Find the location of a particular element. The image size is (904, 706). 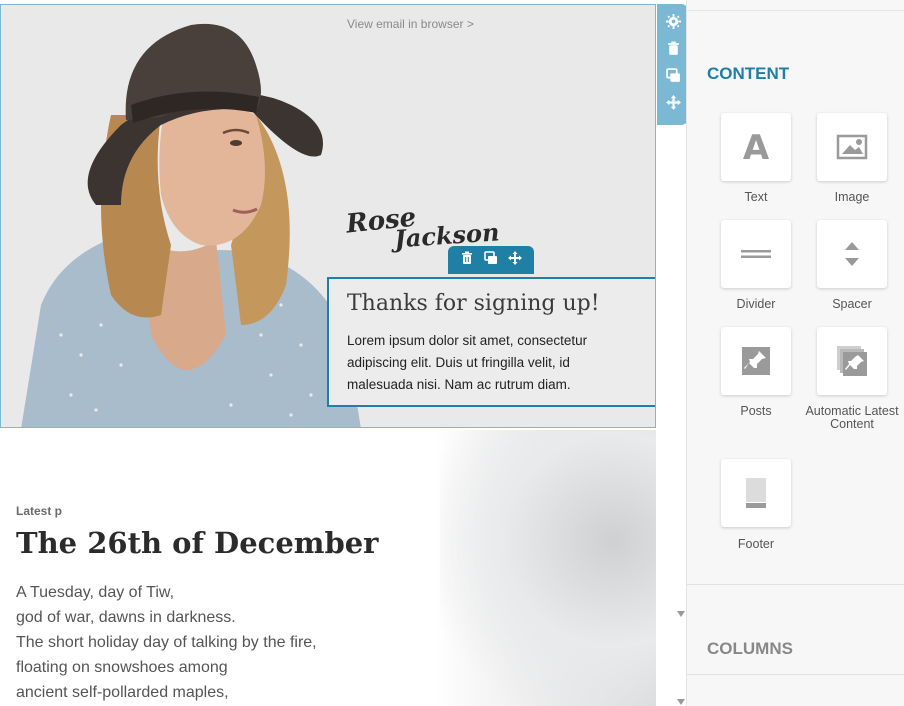

block-text: A is located at coordinates (756, 147).